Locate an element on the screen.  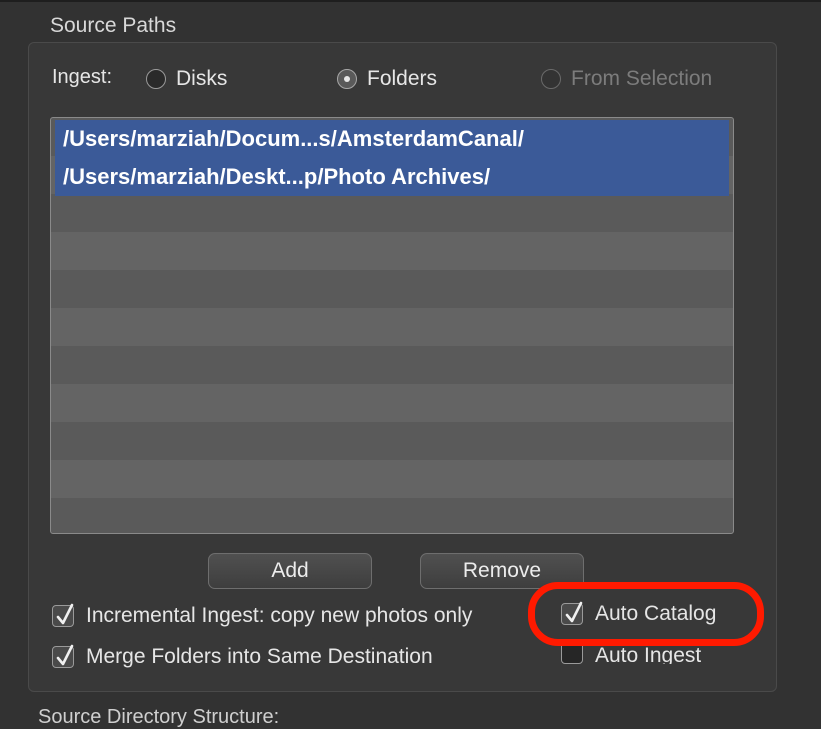
incremental-ingest-label: Incremental Ingest: copy new photos only is located at coordinates (279, 615).